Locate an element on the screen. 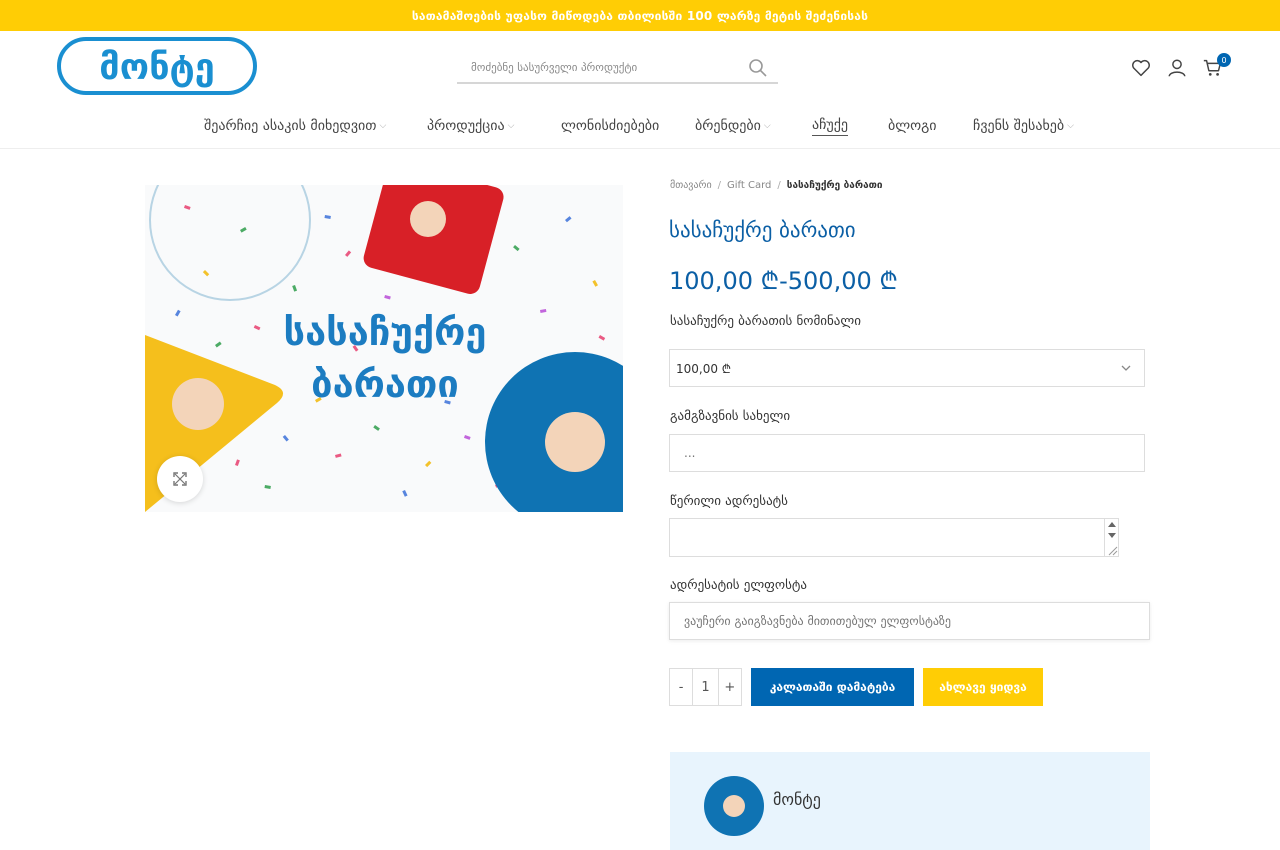 The height and width of the screenshot is (850, 1280). nav-label: ბრენდები is located at coordinates (728, 126).